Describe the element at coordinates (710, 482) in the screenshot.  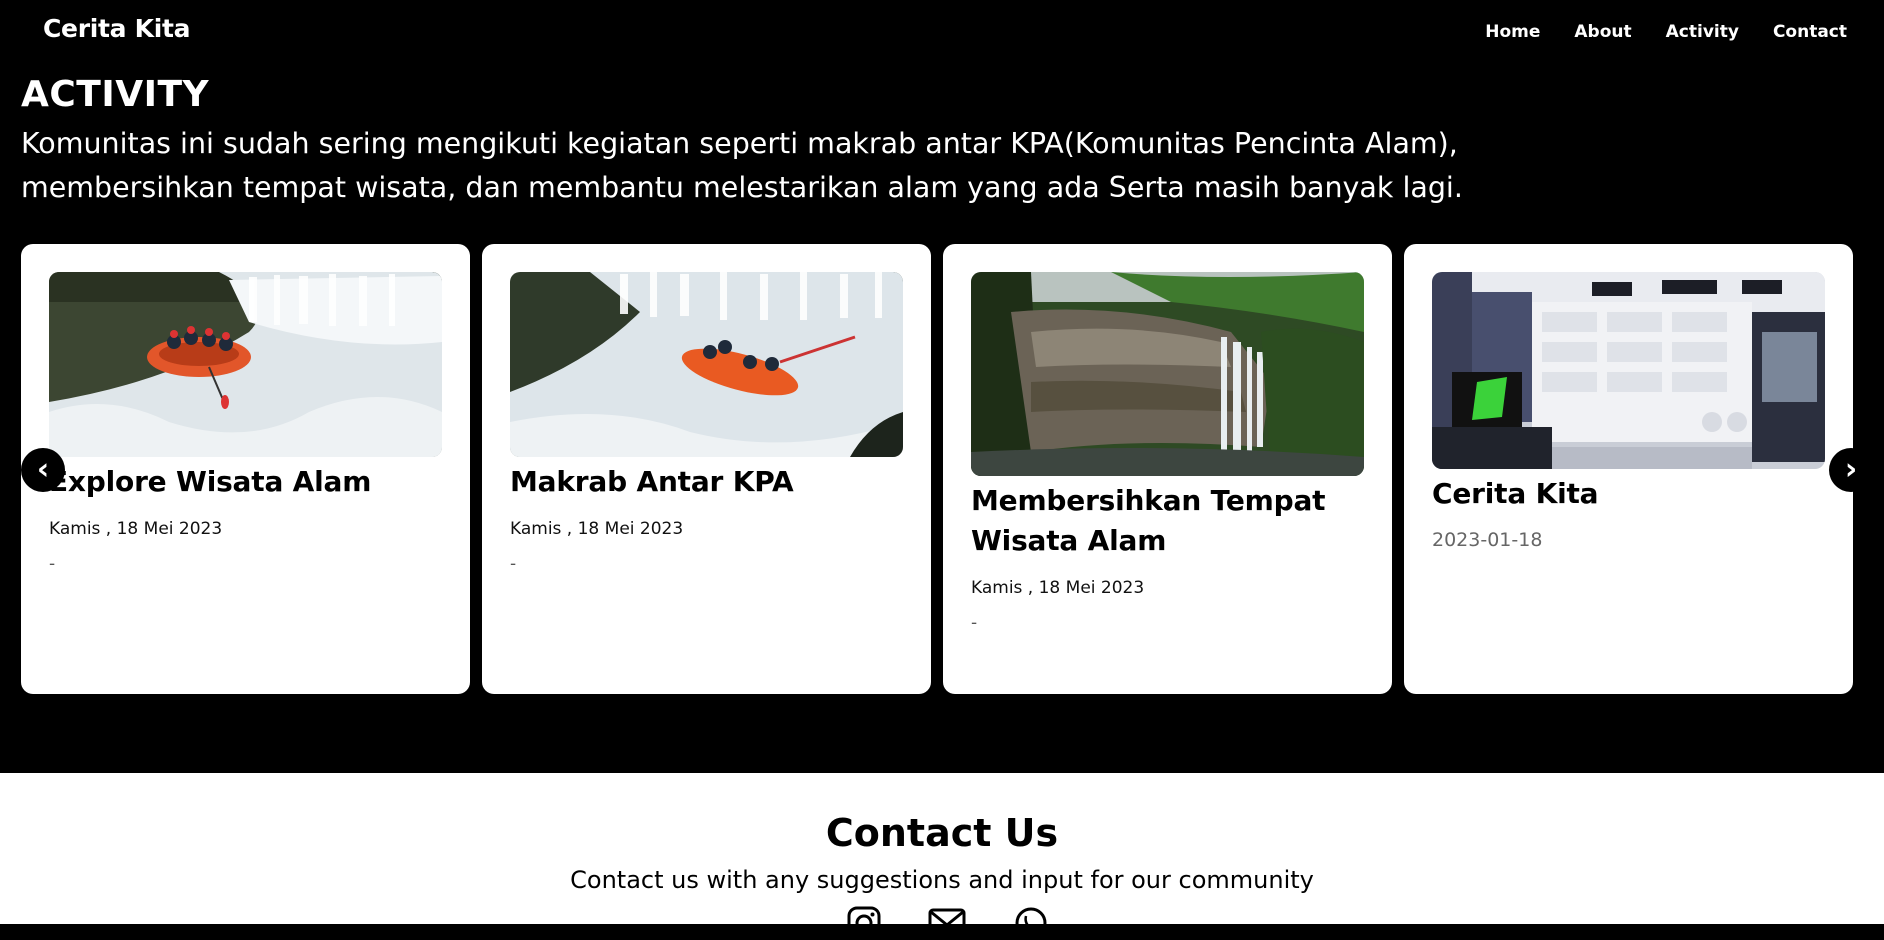
I see `card-title: Makrab Antar KPA` at that location.